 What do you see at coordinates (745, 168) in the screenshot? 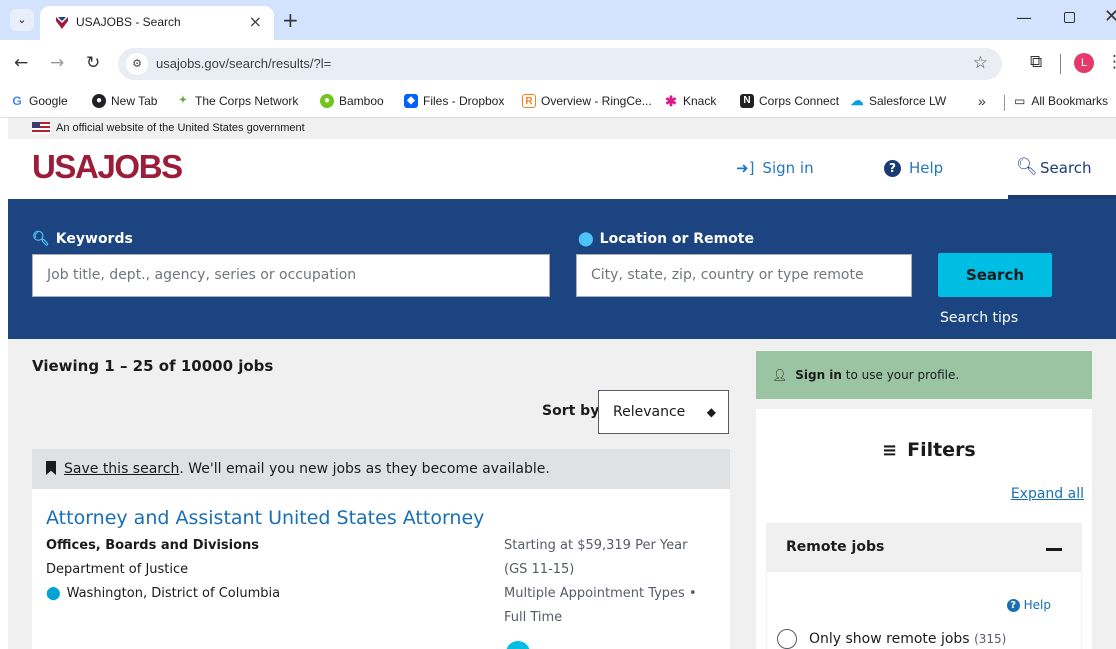
I see `sign-in-icon: ➜]` at bounding box center [745, 168].